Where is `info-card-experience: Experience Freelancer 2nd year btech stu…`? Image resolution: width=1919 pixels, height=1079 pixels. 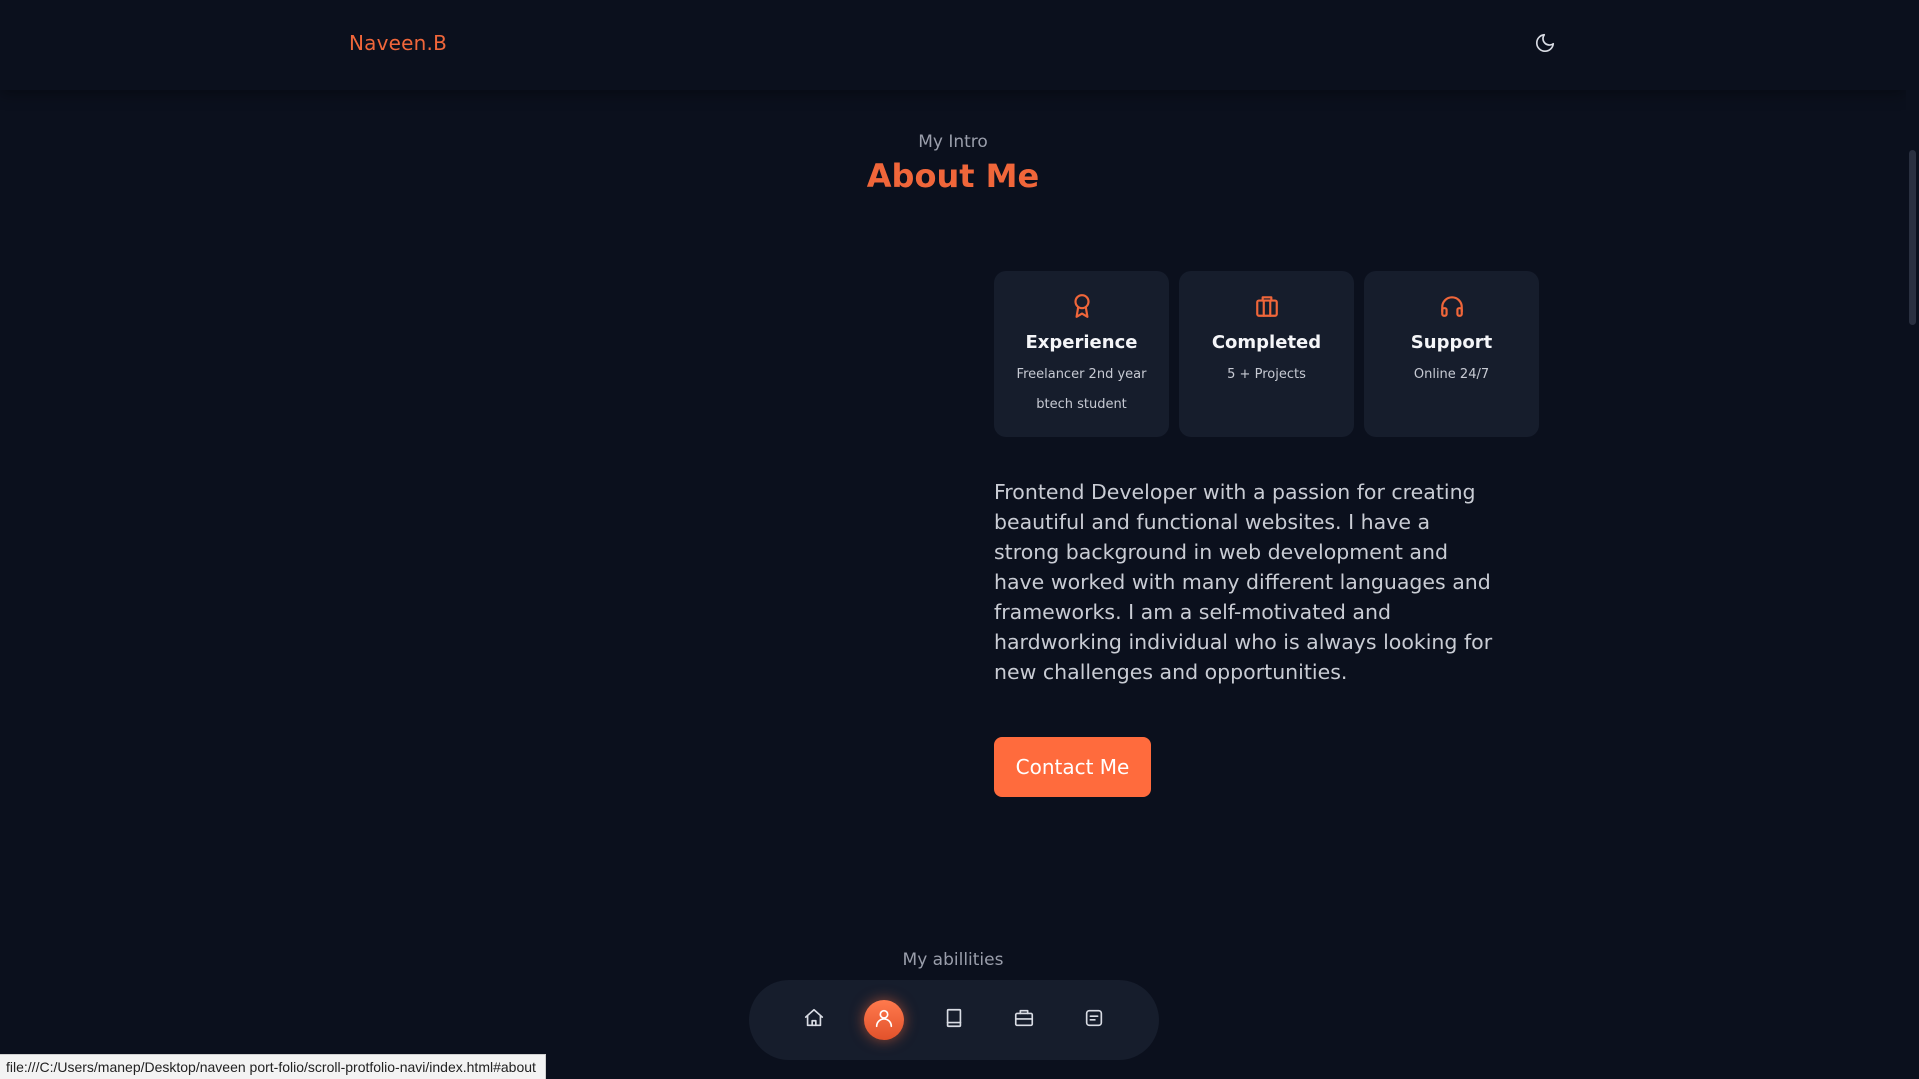 info-card-experience: Experience Freelancer 2nd year btech stu… is located at coordinates (1081, 354).